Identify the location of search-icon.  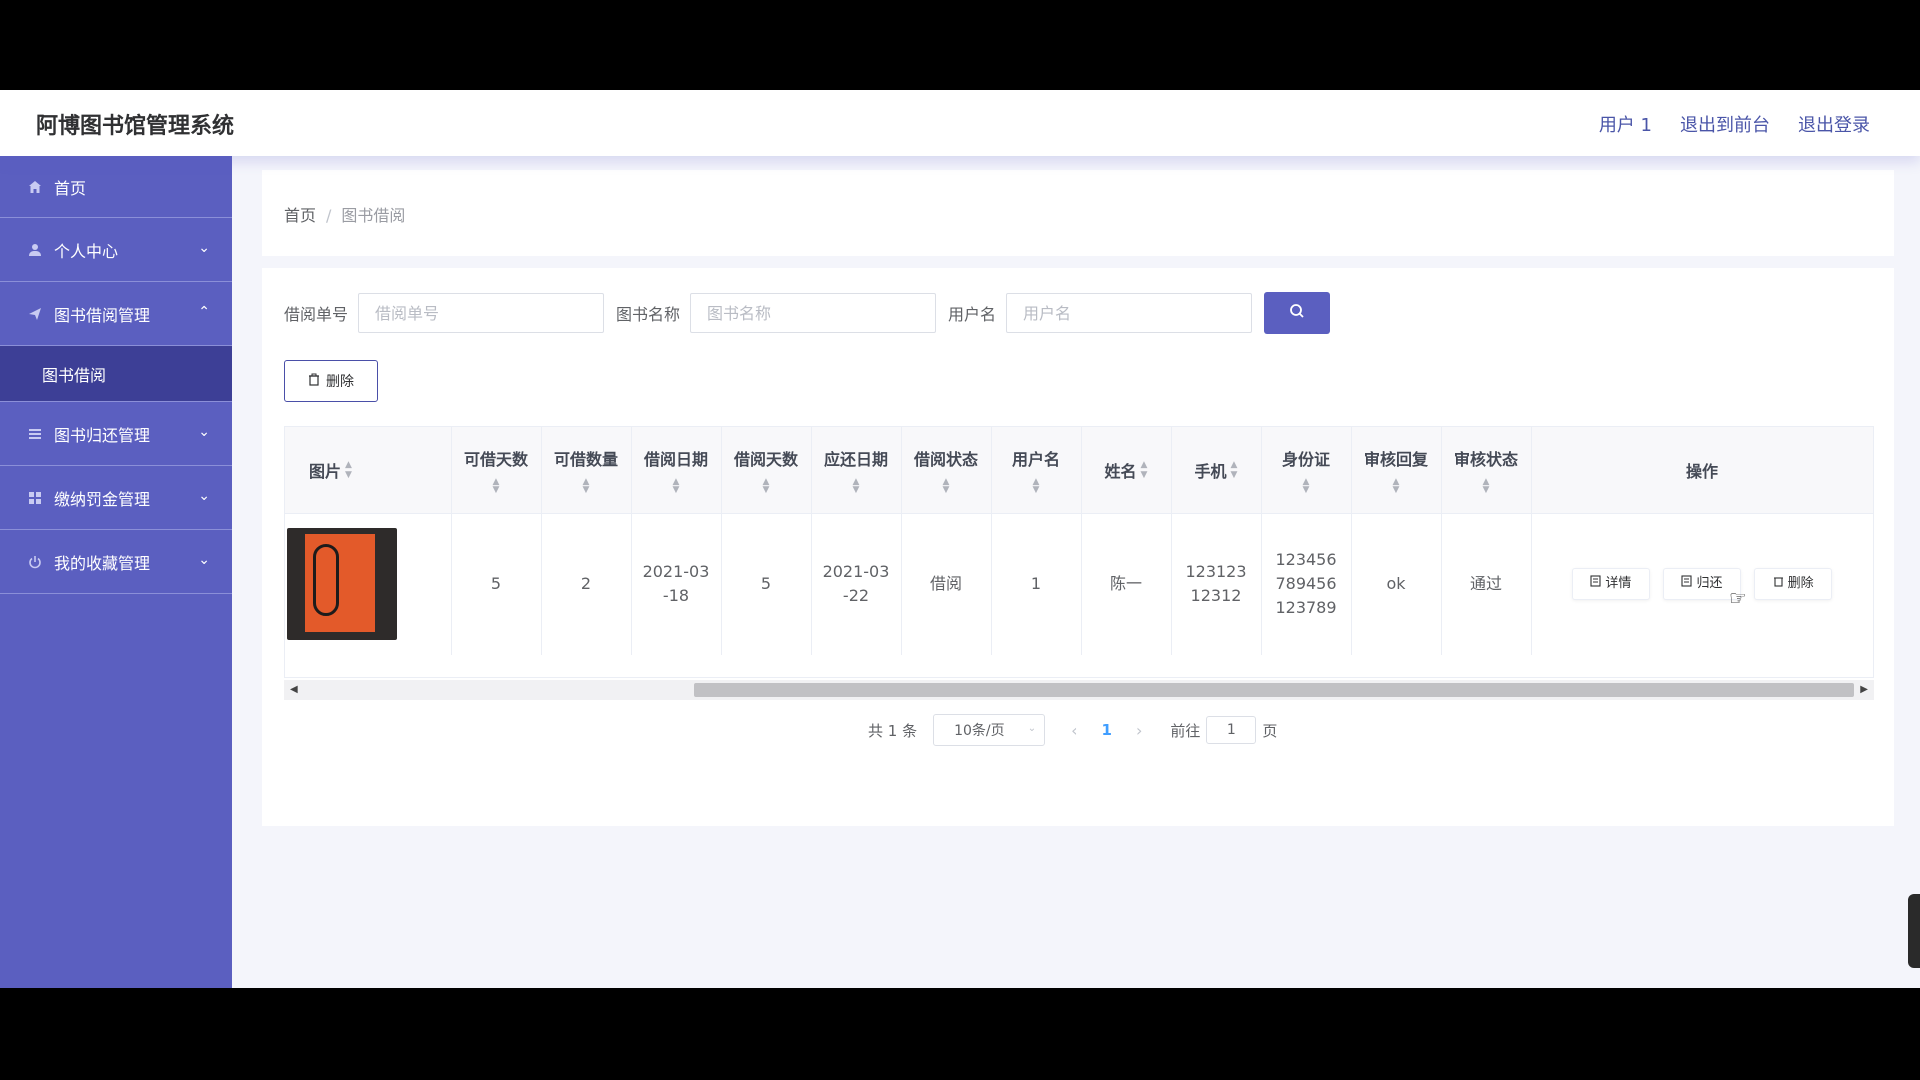
(1297, 313).